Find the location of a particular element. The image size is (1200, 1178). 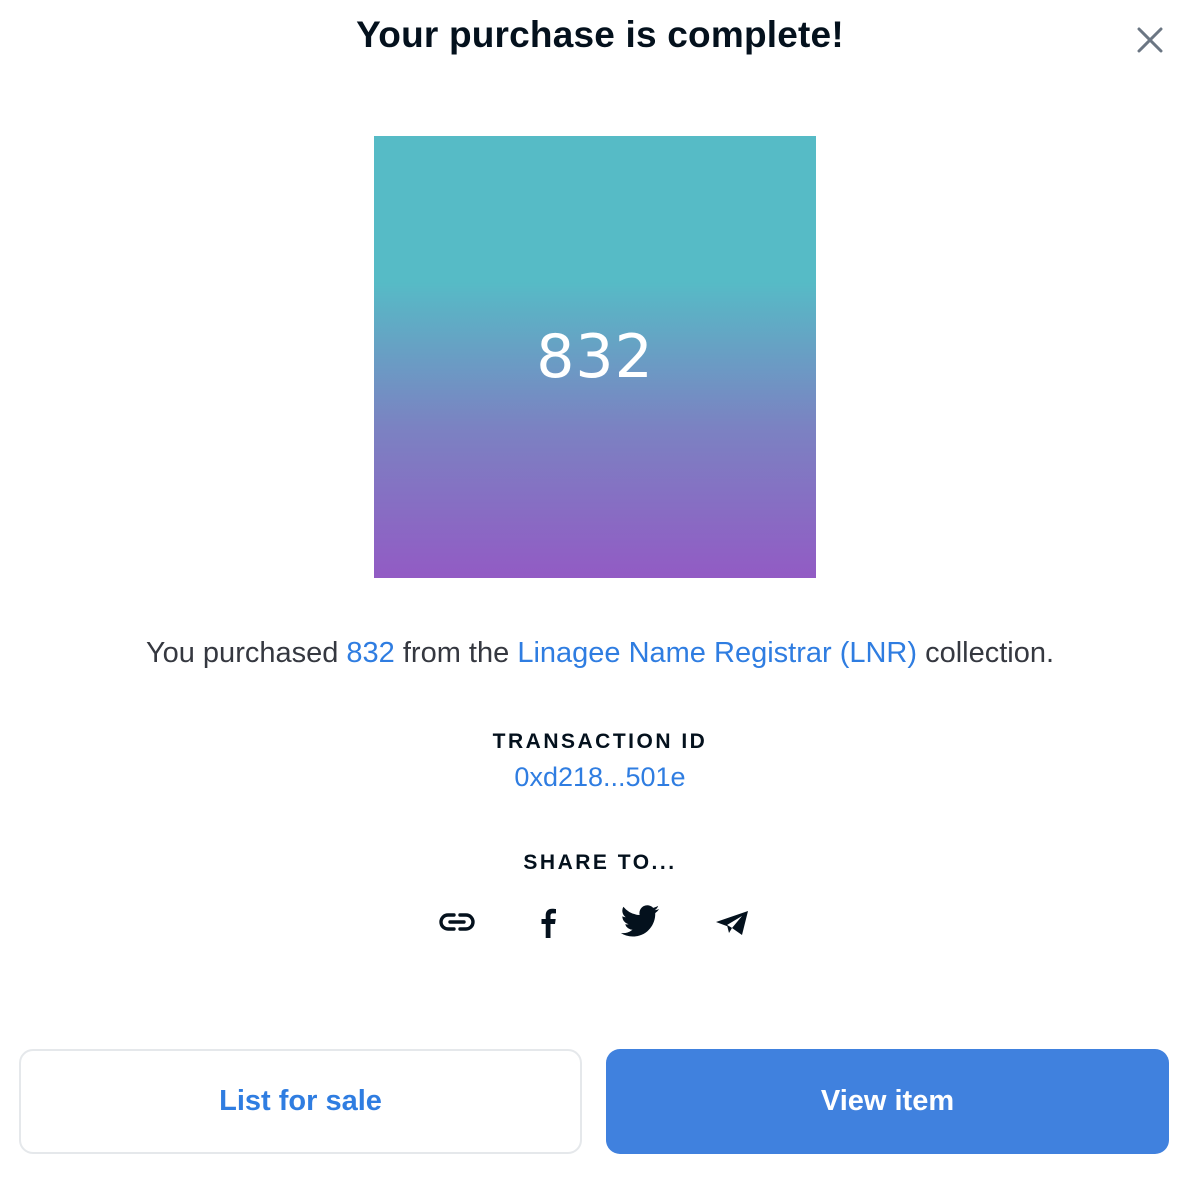

collection-link: Linagee Name Registrar (LNR) is located at coordinates (717, 653).